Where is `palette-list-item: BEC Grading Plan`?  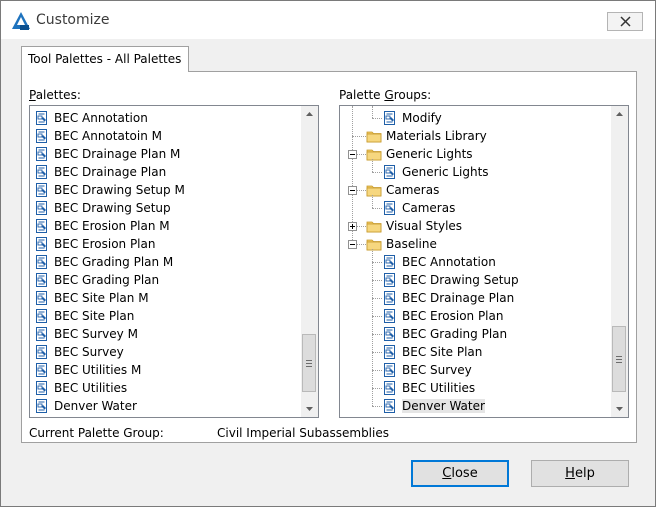
palette-list-item: BEC Grading Plan is located at coordinates (96, 280).